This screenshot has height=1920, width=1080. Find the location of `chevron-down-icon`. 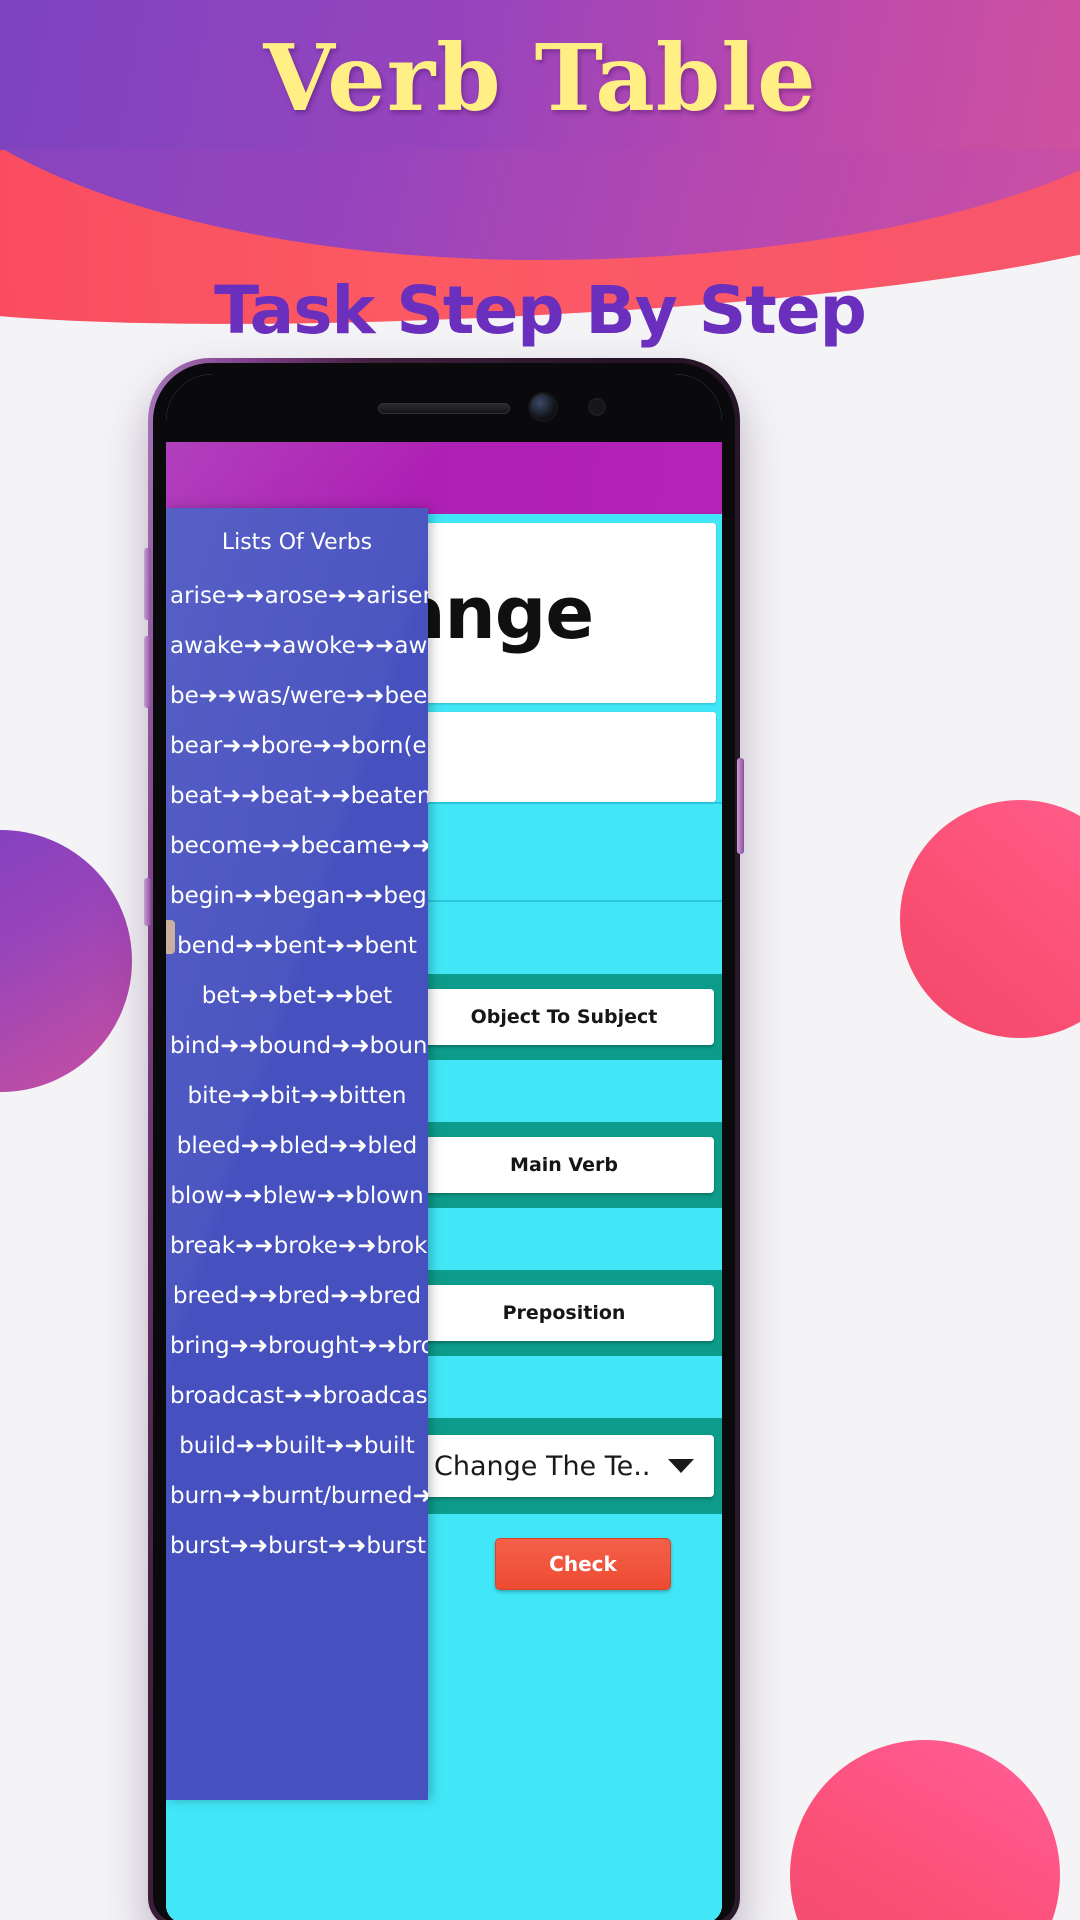

chevron-down-icon is located at coordinates (681, 1466).